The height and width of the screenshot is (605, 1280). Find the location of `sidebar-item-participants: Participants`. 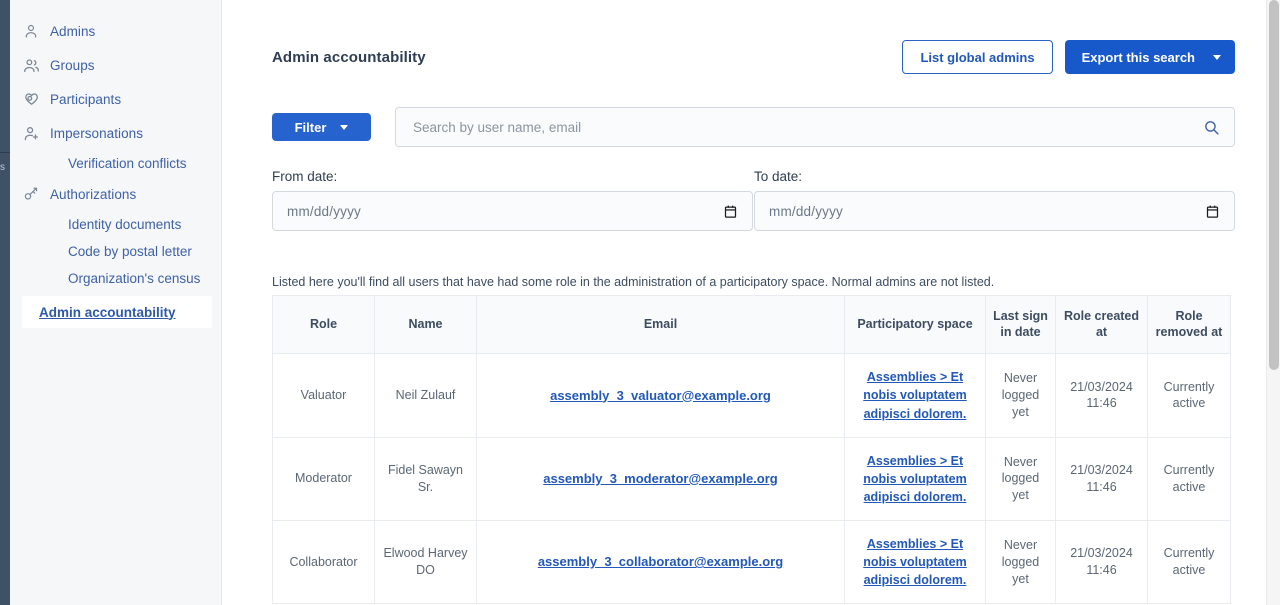

sidebar-item-participants: Participants is located at coordinates (115, 99).